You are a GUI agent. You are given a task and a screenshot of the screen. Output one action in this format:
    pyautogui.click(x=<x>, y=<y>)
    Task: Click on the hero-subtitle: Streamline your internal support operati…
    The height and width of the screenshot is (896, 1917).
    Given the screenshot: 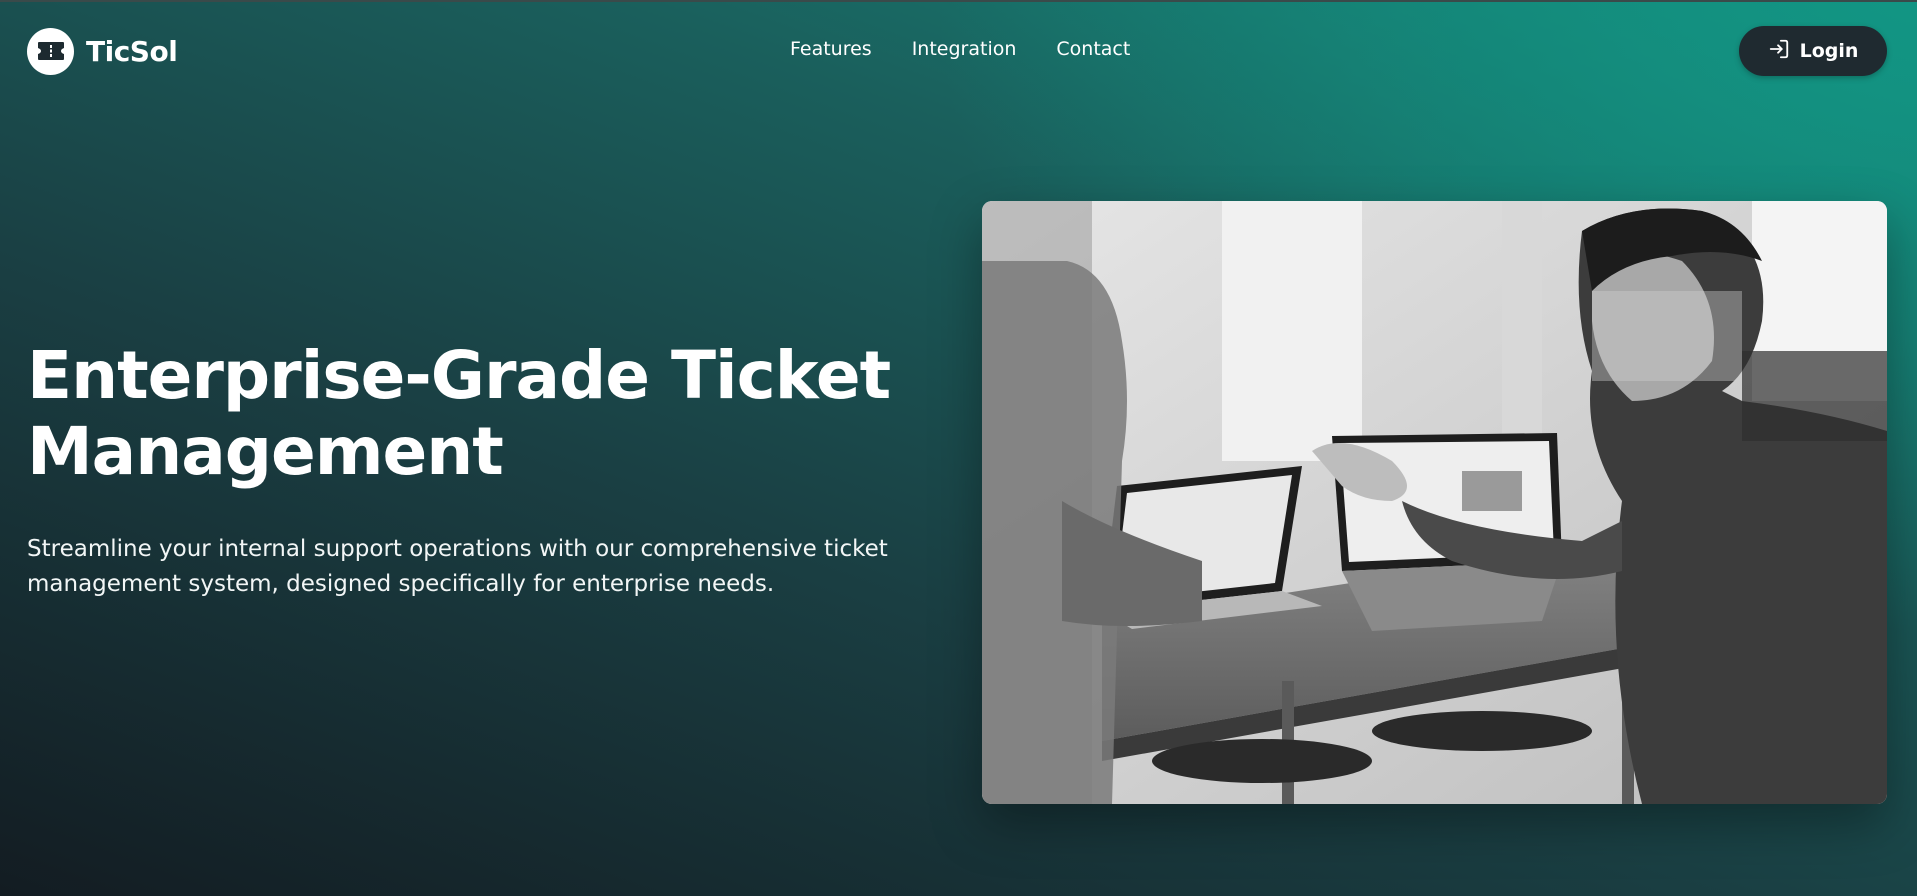 What is the action you would take?
    pyautogui.click(x=457, y=566)
    